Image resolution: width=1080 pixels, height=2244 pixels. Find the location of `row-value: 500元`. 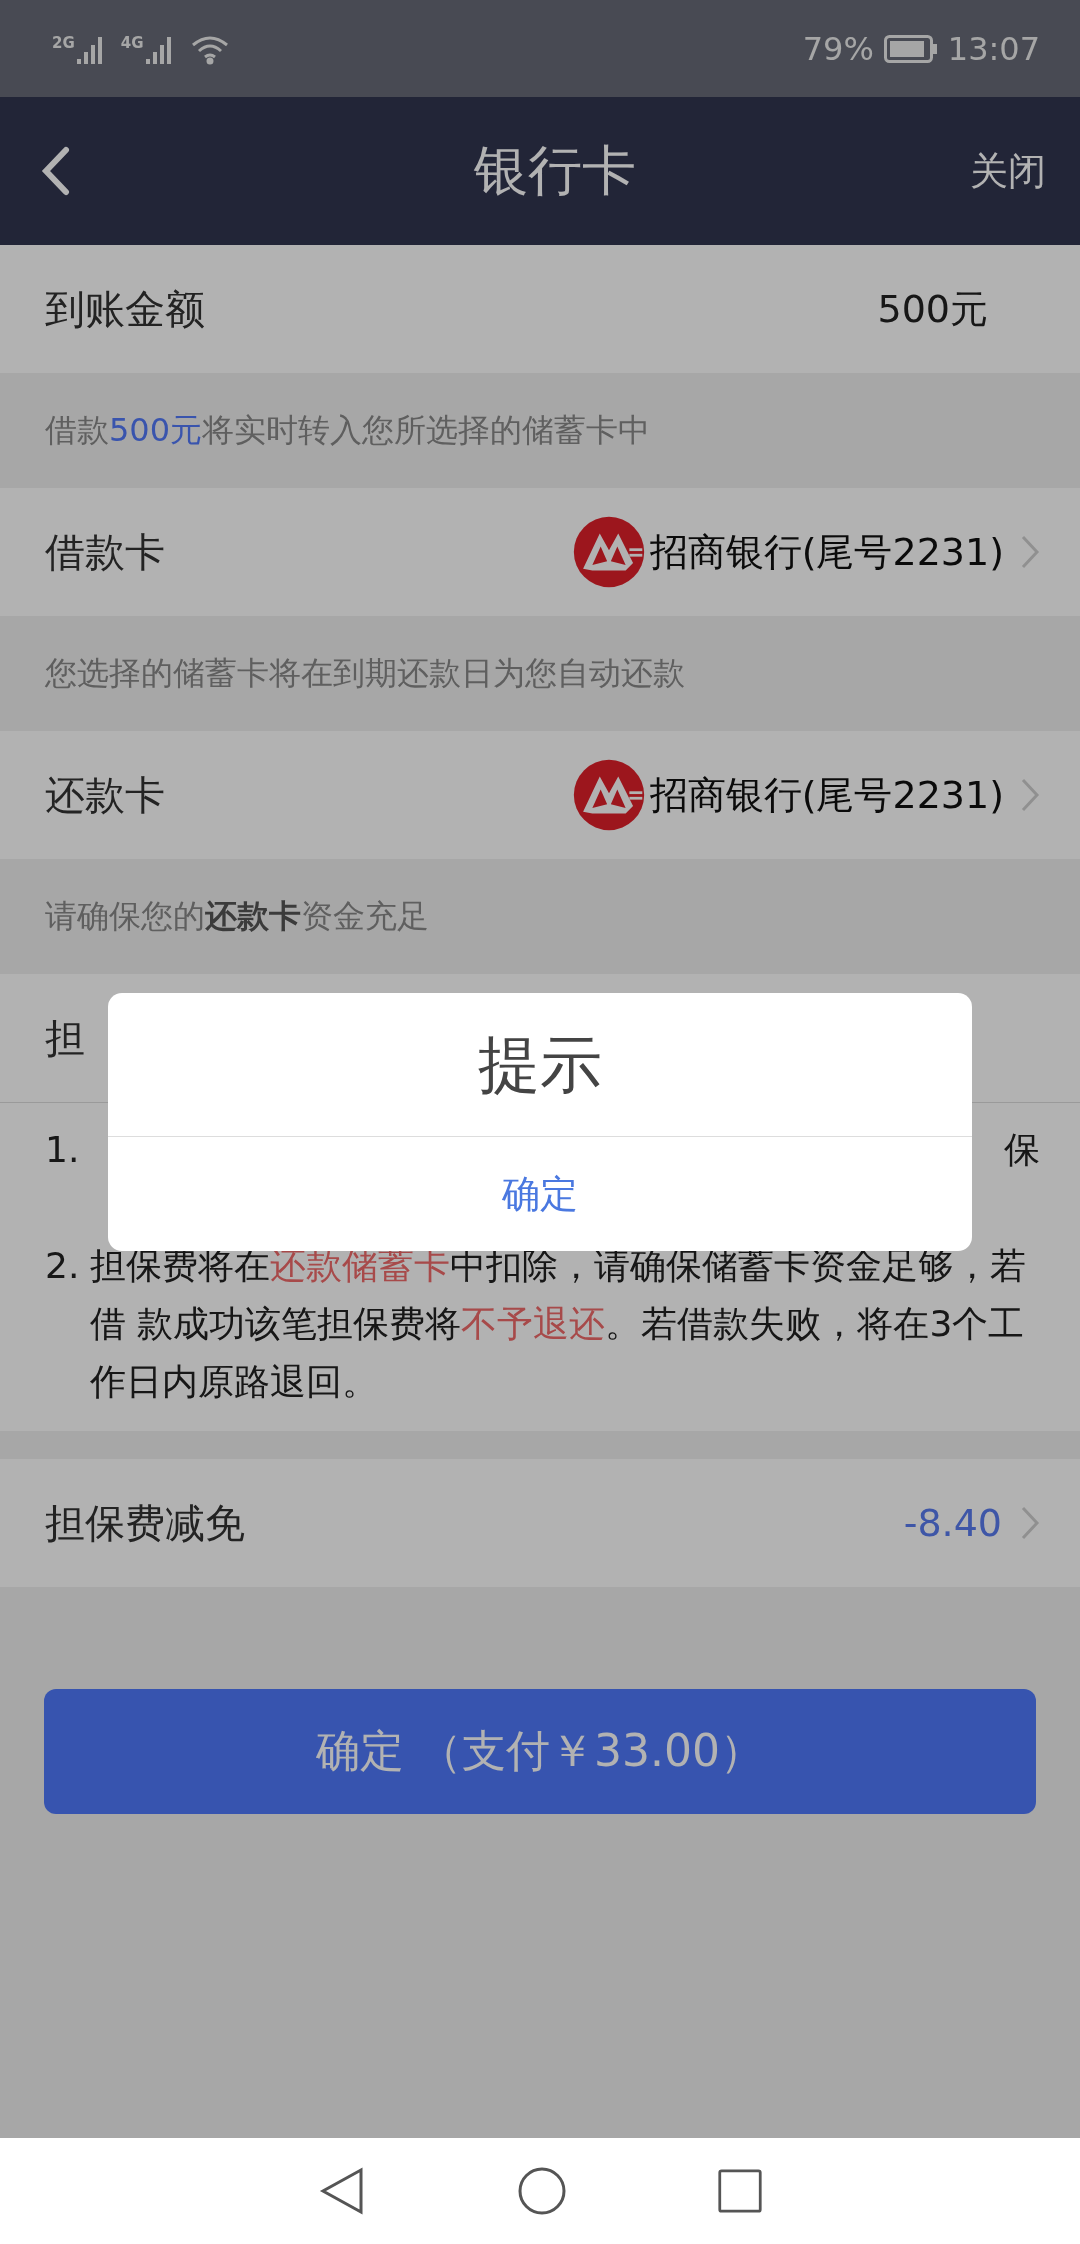

row-value: 500元 is located at coordinates (932, 309).